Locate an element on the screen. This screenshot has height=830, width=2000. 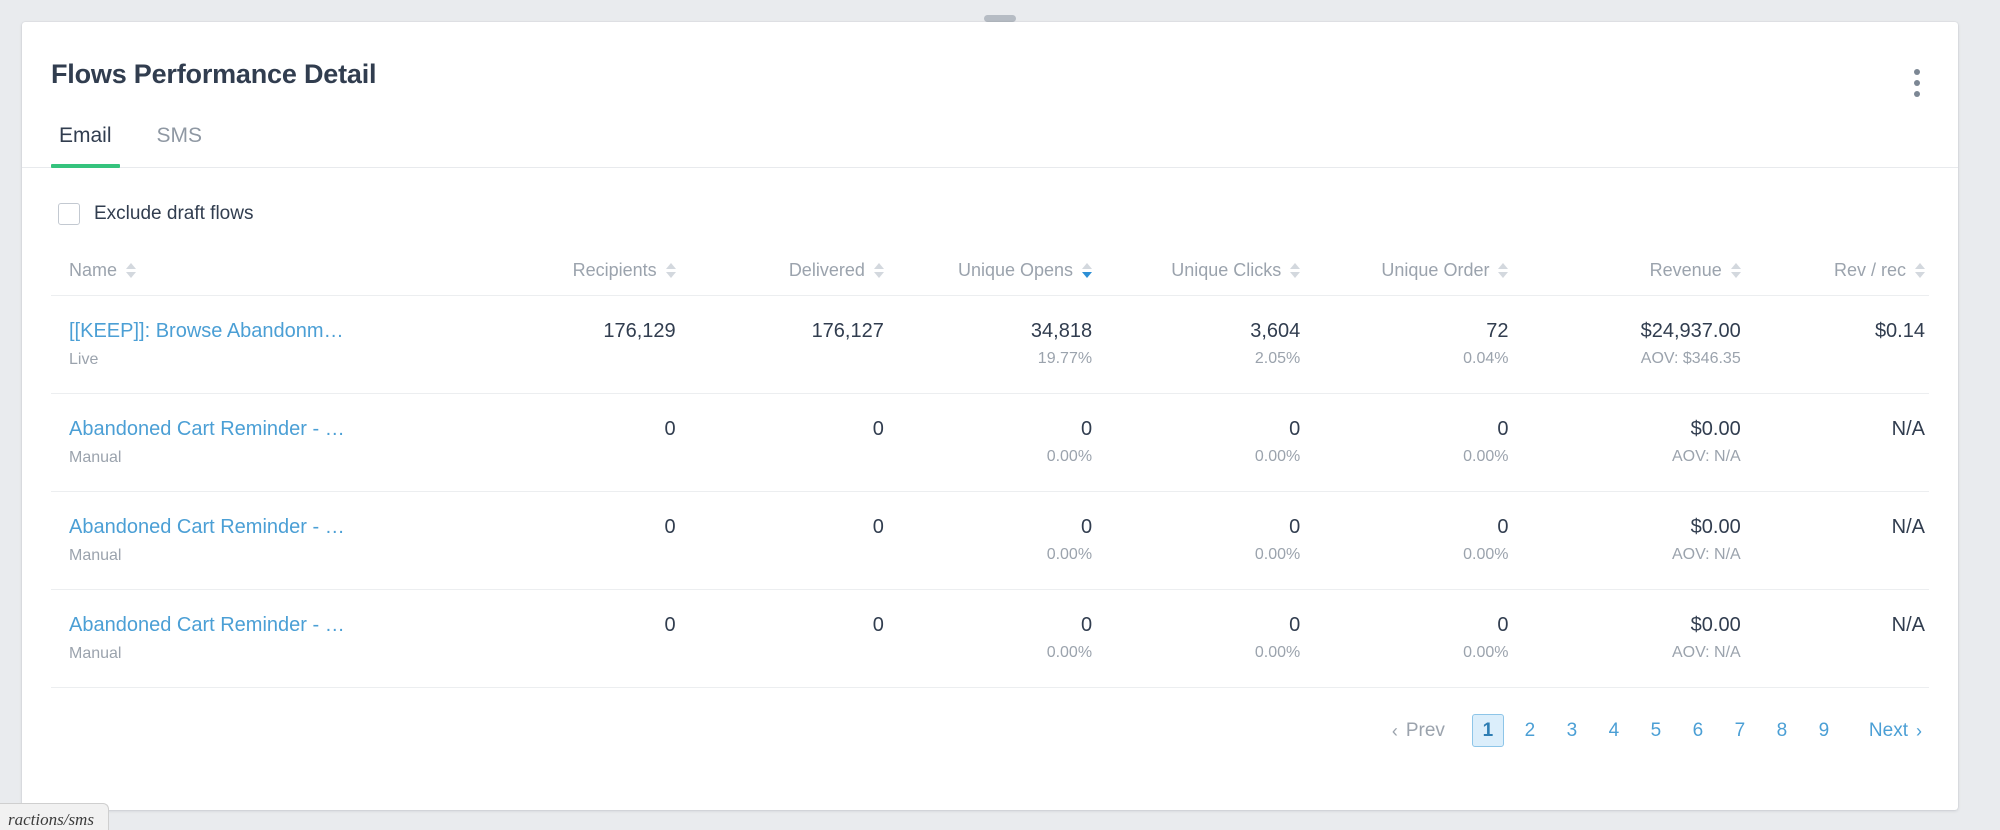
revenue-value: $24,937.00 is located at coordinates (1690, 331).